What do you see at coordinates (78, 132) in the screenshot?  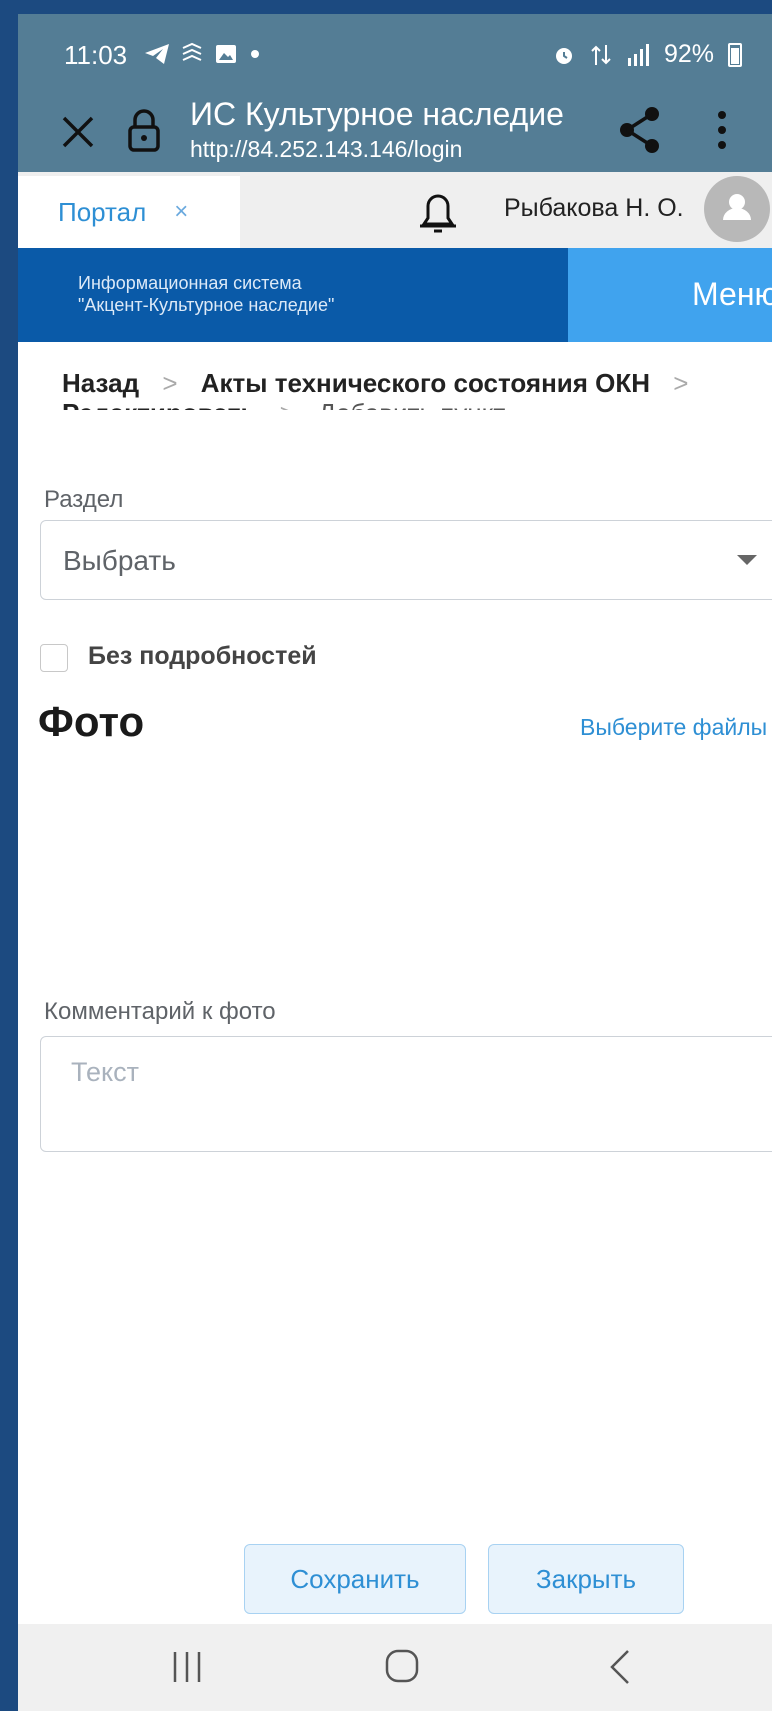 I see `close-icon` at bounding box center [78, 132].